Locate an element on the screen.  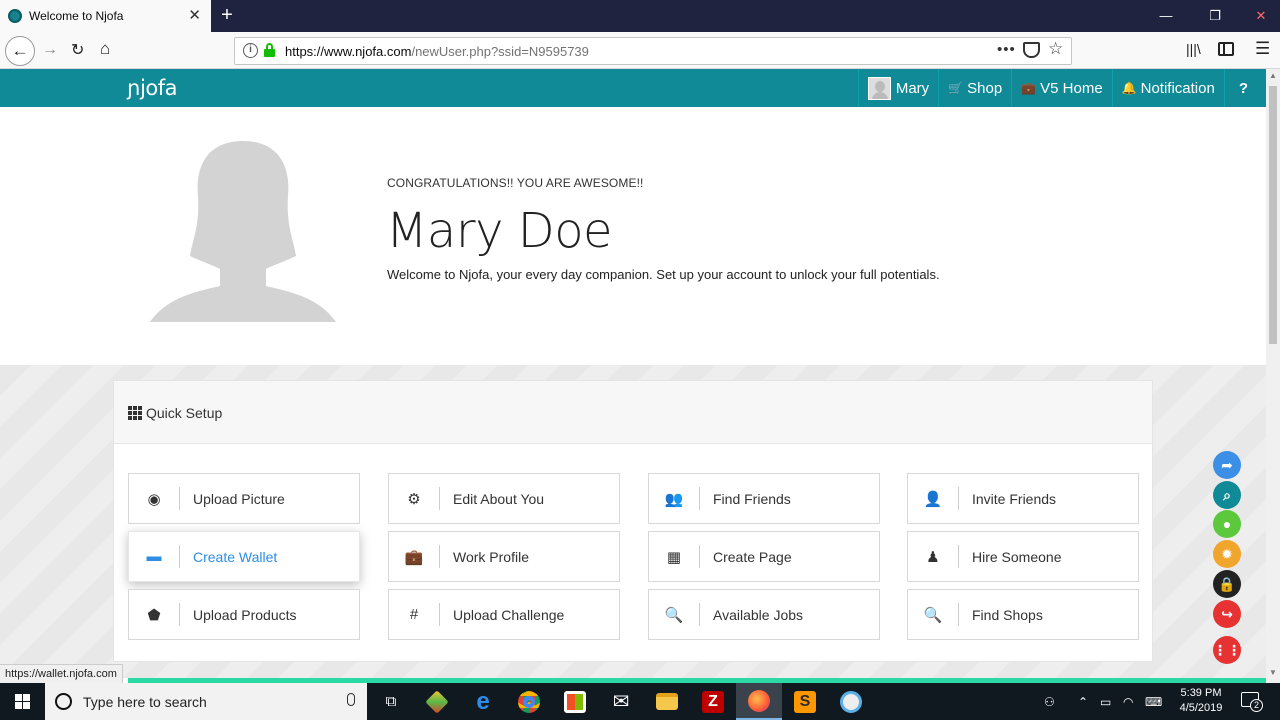
quick-setup-invite-friends-button: 👤 Invite Friends is located at coordinates (1023, 498).